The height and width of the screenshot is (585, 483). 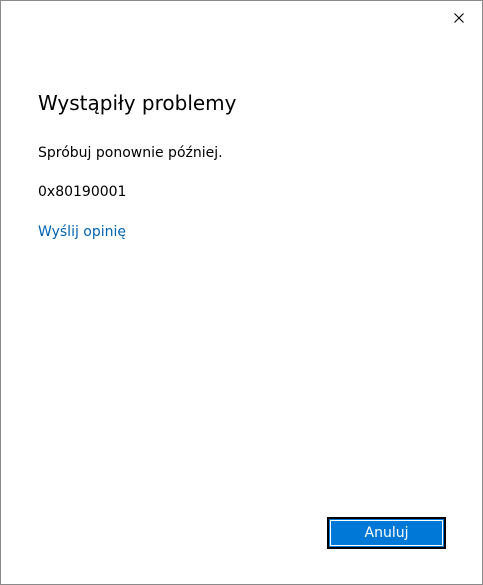 What do you see at coordinates (82, 232) in the screenshot?
I see `send-feedback-link: Wyślij opinię` at bounding box center [82, 232].